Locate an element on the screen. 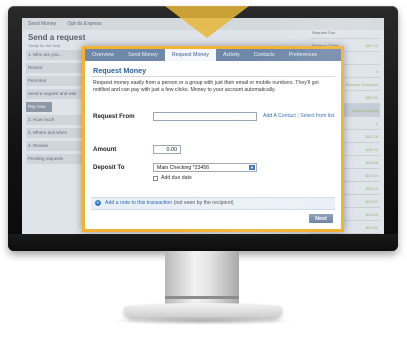 The image size is (407, 358). stand-base is located at coordinates (203, 310).